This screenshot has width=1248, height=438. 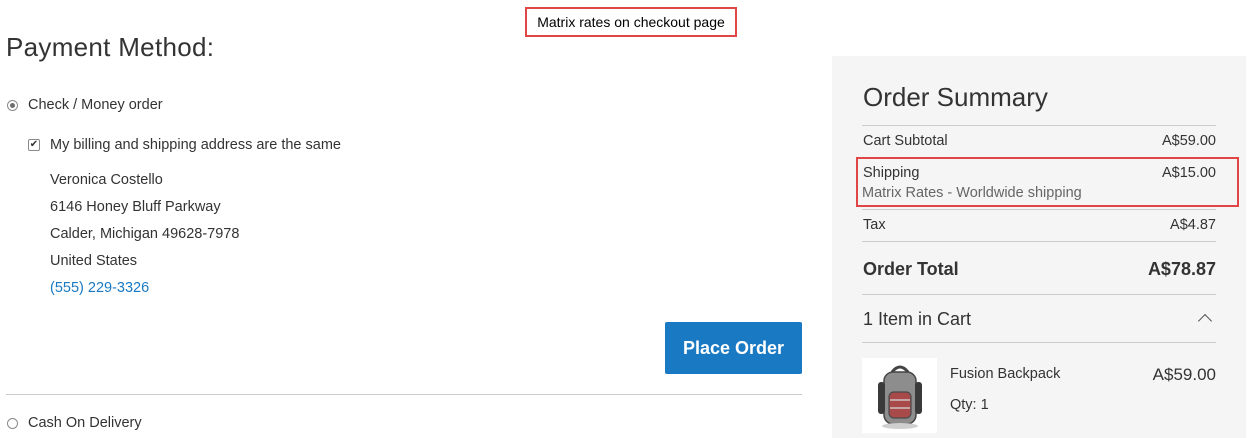 I want to click on tax-label: Tax, so click(x=874, y=225).